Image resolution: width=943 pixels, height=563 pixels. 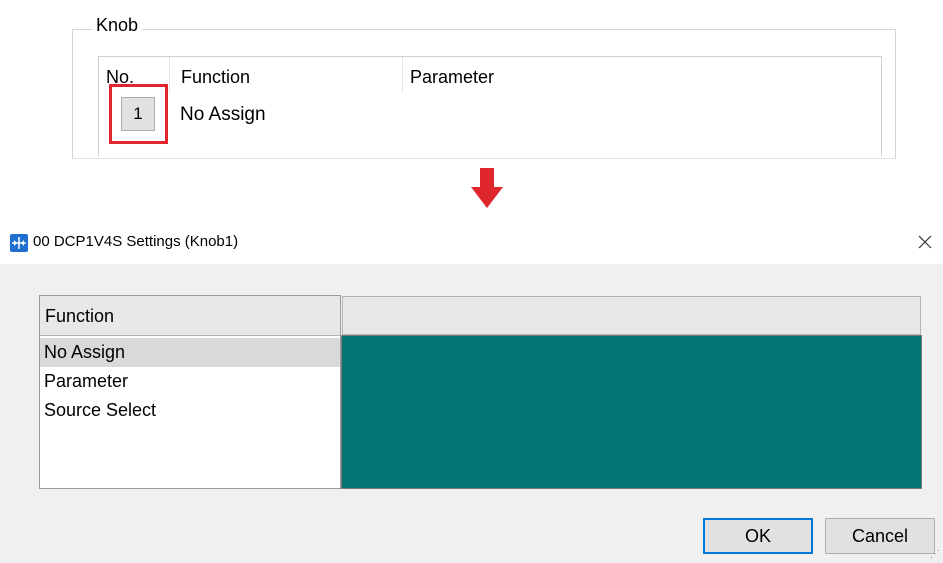 I want to click on app-icon, so click(x=19, y=243).